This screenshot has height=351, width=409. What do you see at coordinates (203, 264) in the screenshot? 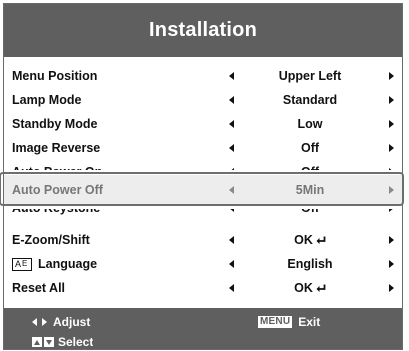
I see `menu-row-language: AE Language English` at bounding box center [203, 264].